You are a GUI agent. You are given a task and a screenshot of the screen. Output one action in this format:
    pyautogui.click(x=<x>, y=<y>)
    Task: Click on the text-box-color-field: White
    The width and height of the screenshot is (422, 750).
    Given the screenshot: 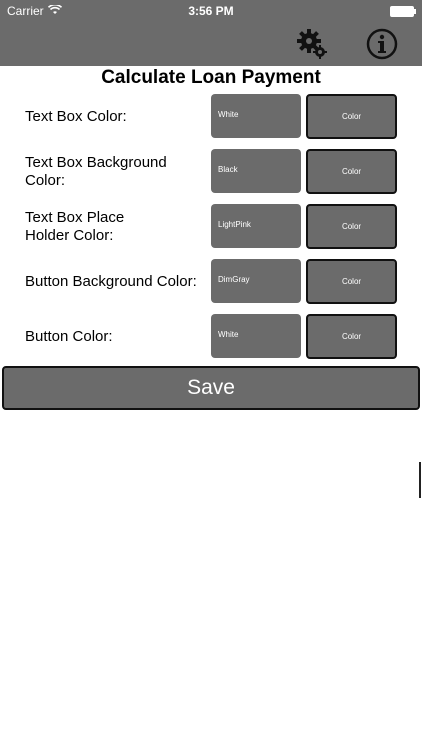 What is the action you would take?
    pyautogui.click(x=256, y=116)
    